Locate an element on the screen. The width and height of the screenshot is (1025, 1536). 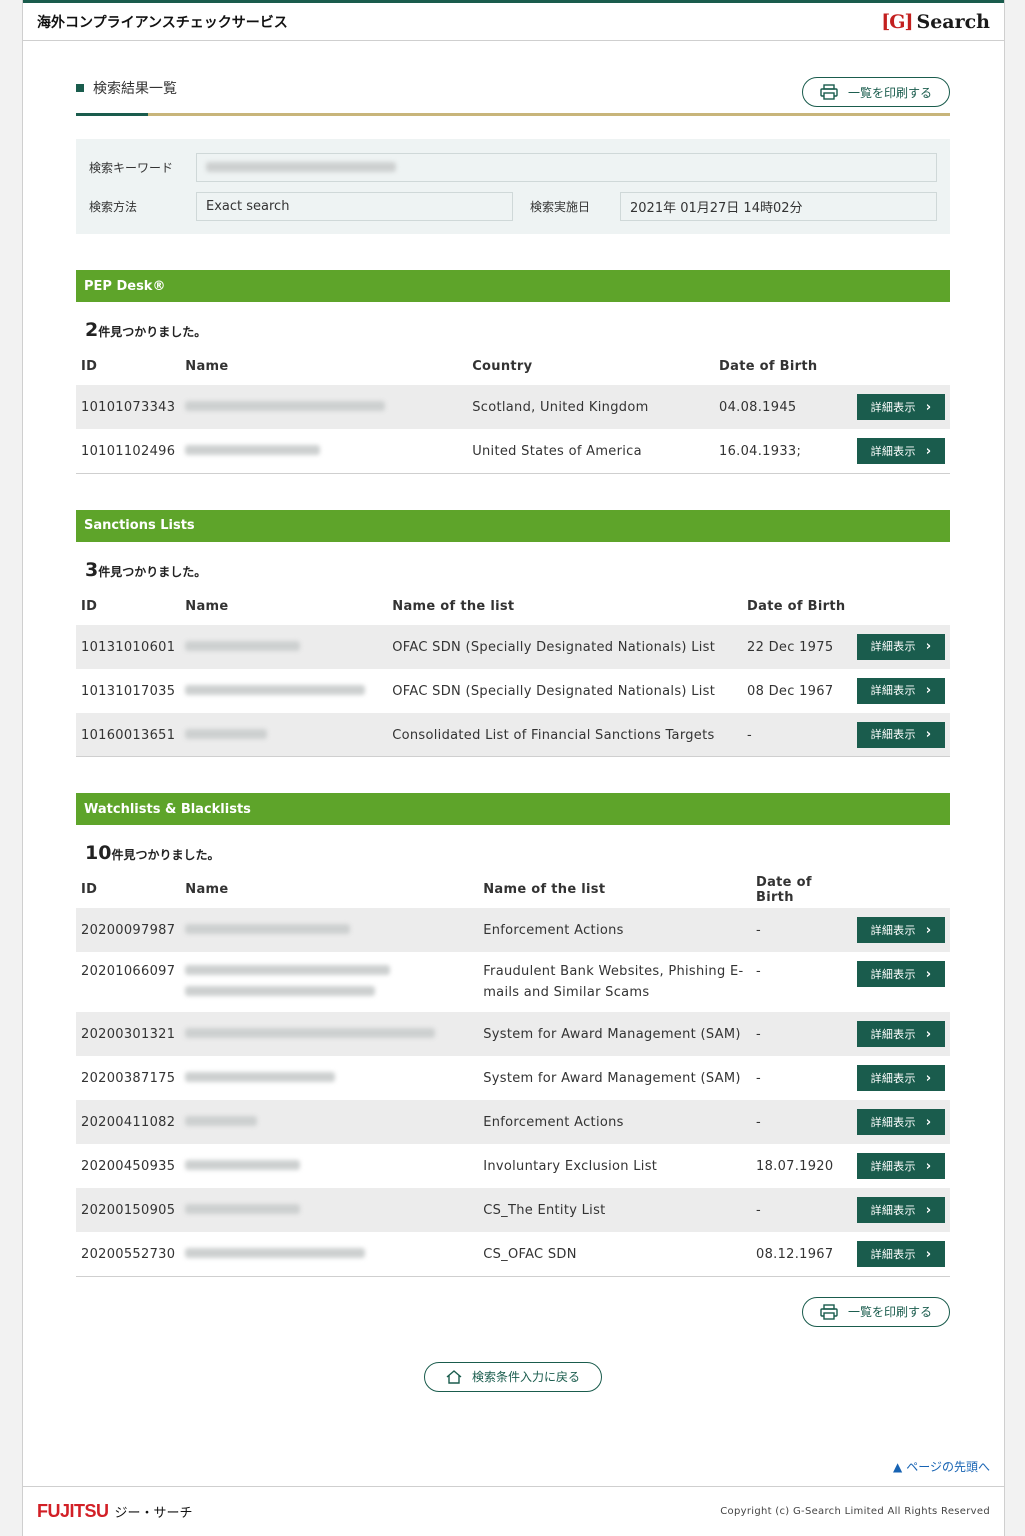
app-title: 海外コンプライアンスチェックサービス is located at coordinates (162, 22).